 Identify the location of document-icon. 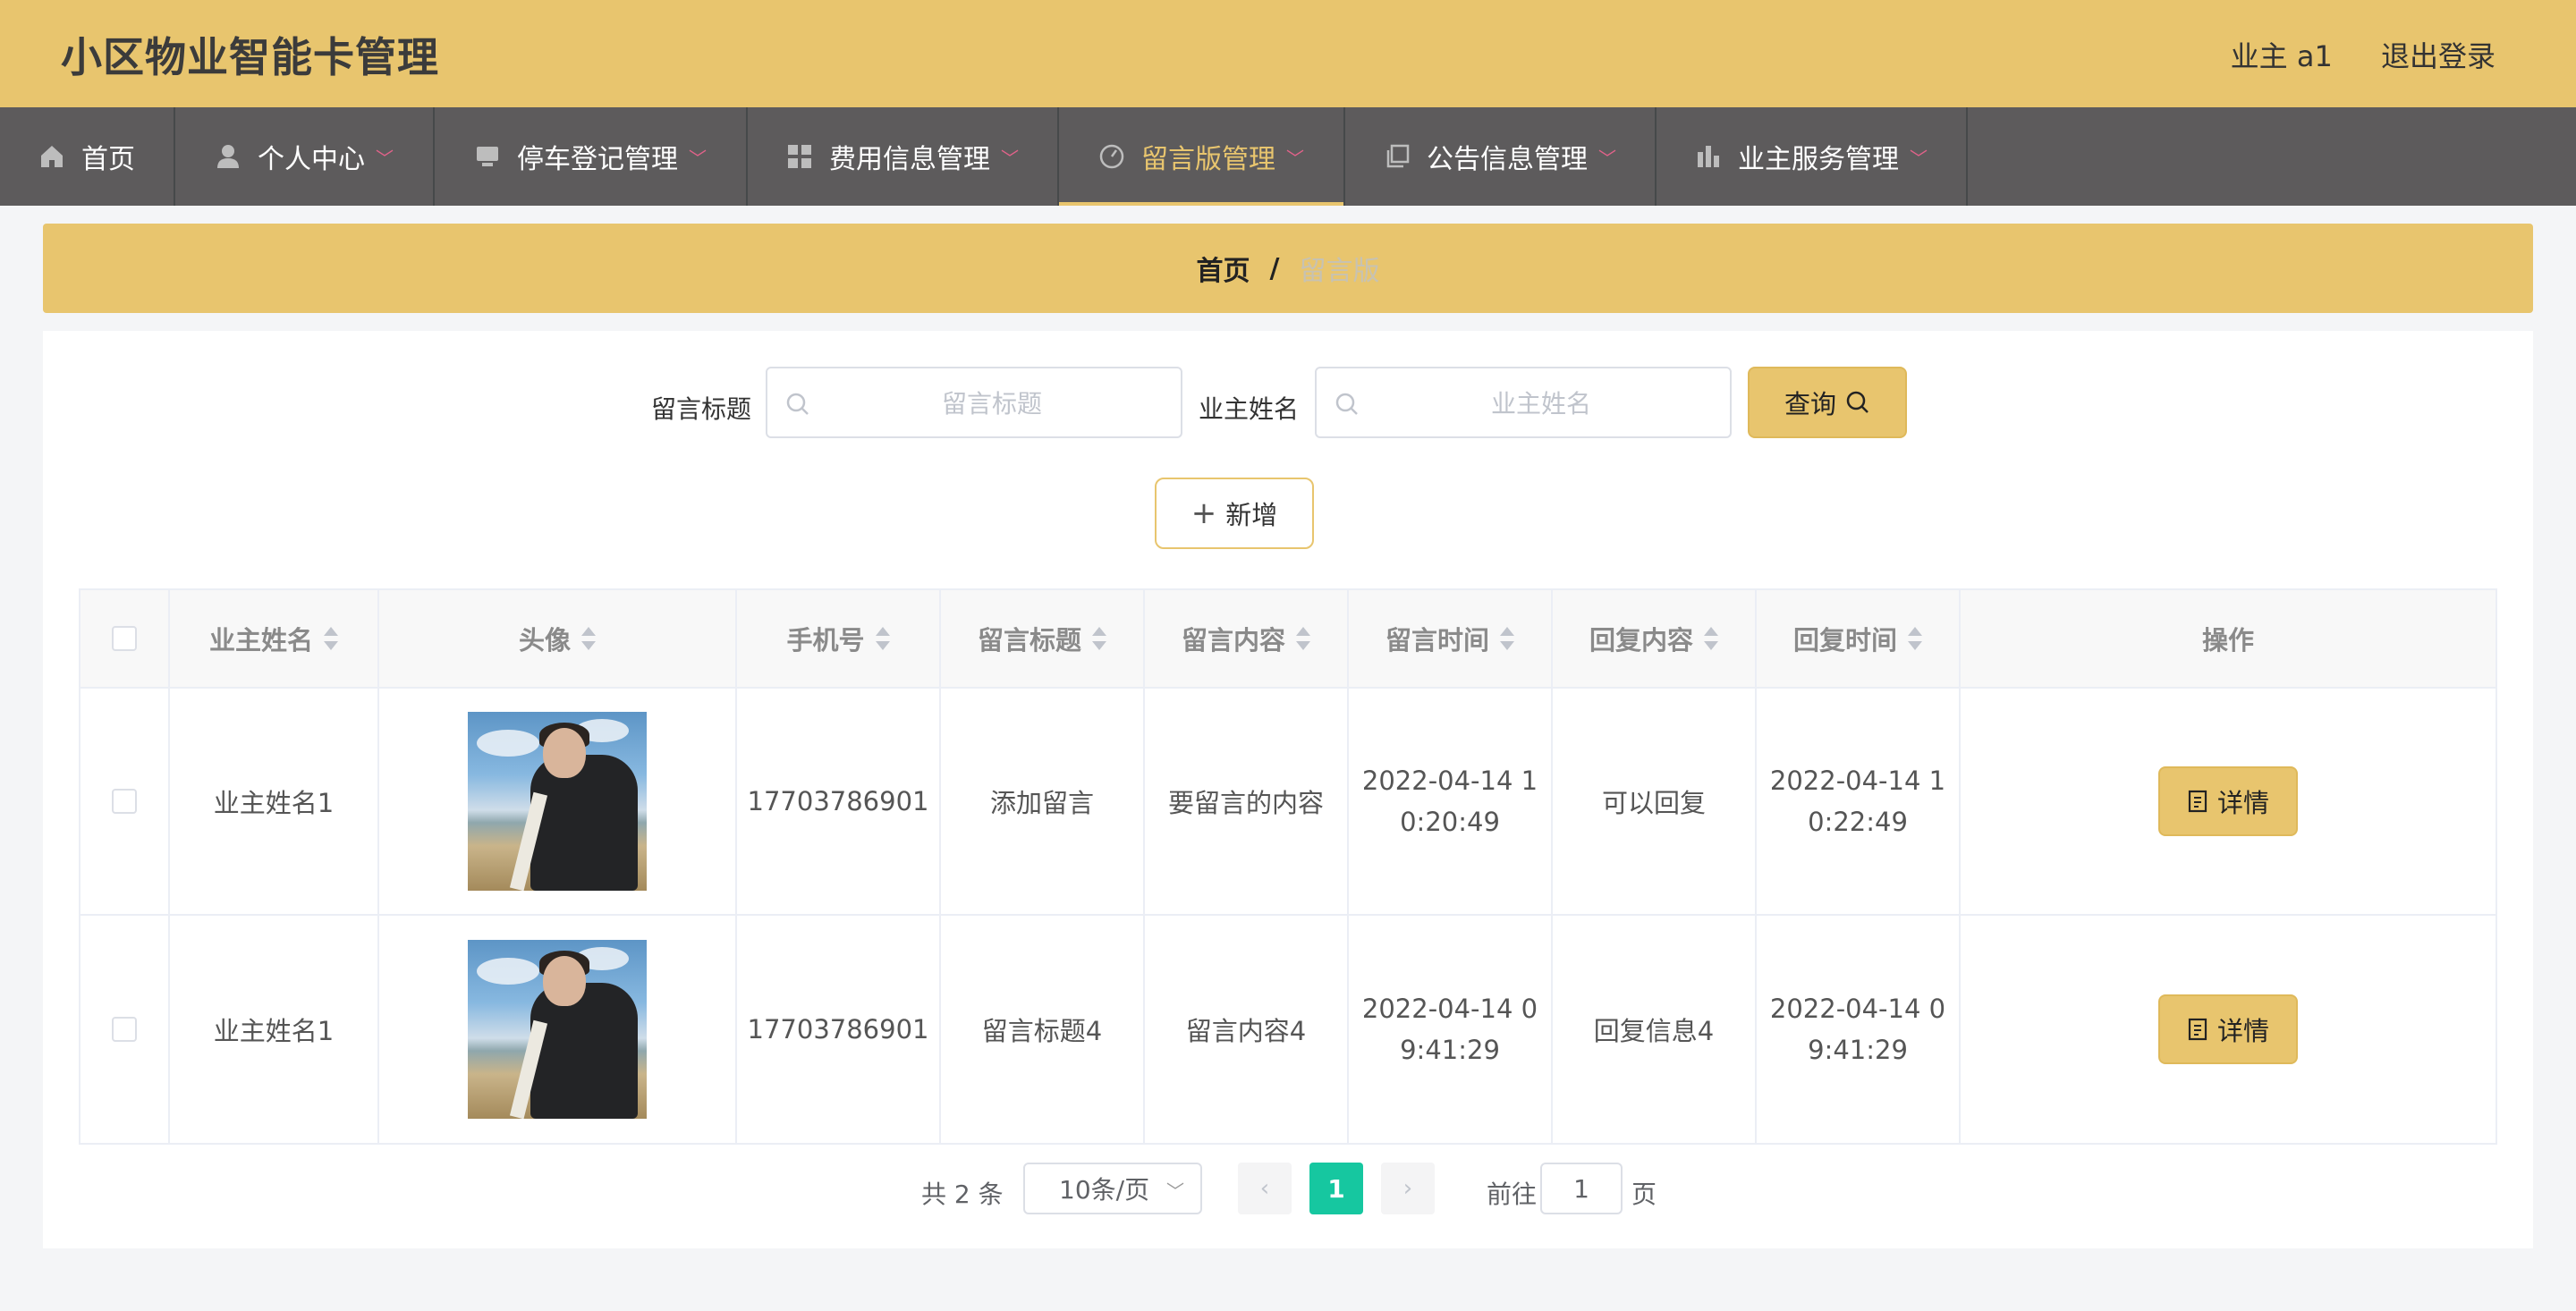
(2197, 801).